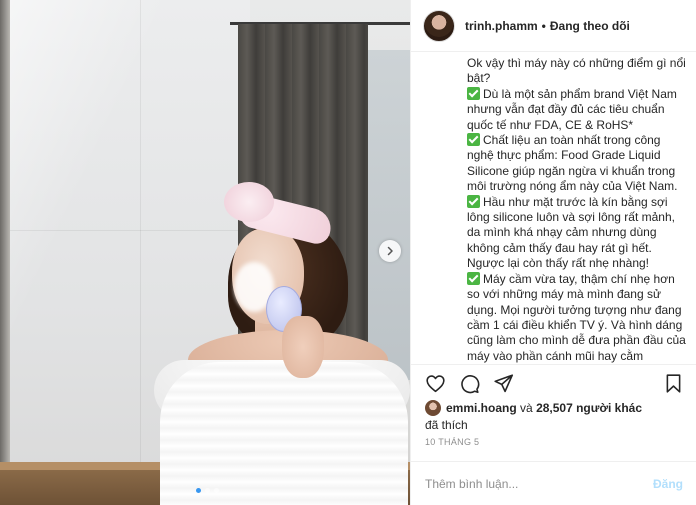 This screenshot has height=505, width=696. I want to click on share-button, so click(503, 384).